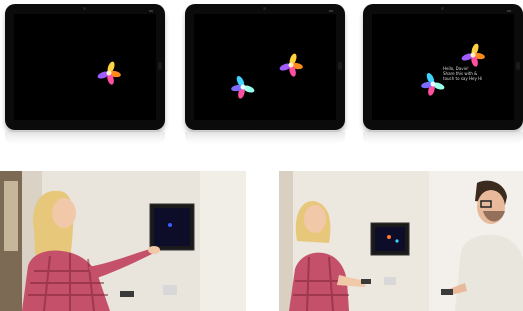 This screenshot has height=311, width=523. I want to click on blue-flower-icon, so click(243, 87).